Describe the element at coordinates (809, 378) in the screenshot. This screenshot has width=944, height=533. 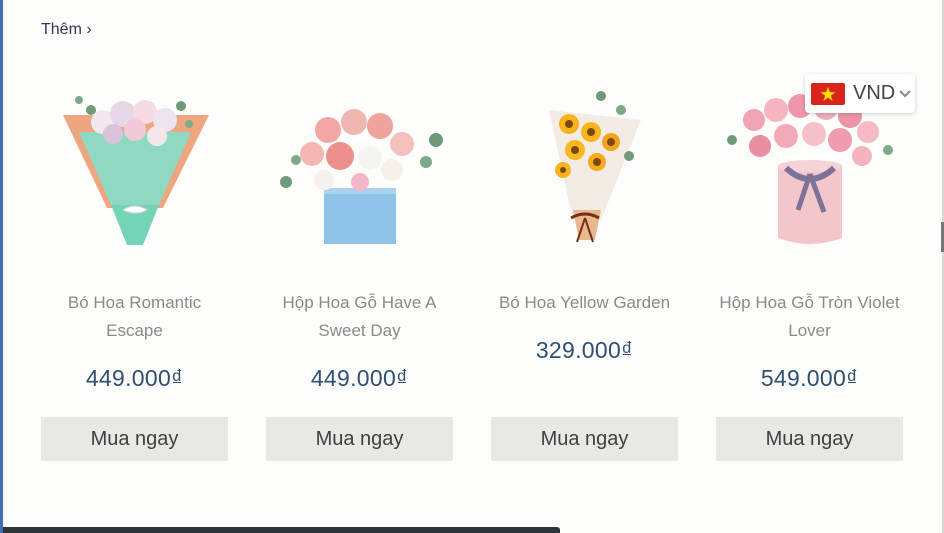
I see `product-price: 549.000₫` at that location.